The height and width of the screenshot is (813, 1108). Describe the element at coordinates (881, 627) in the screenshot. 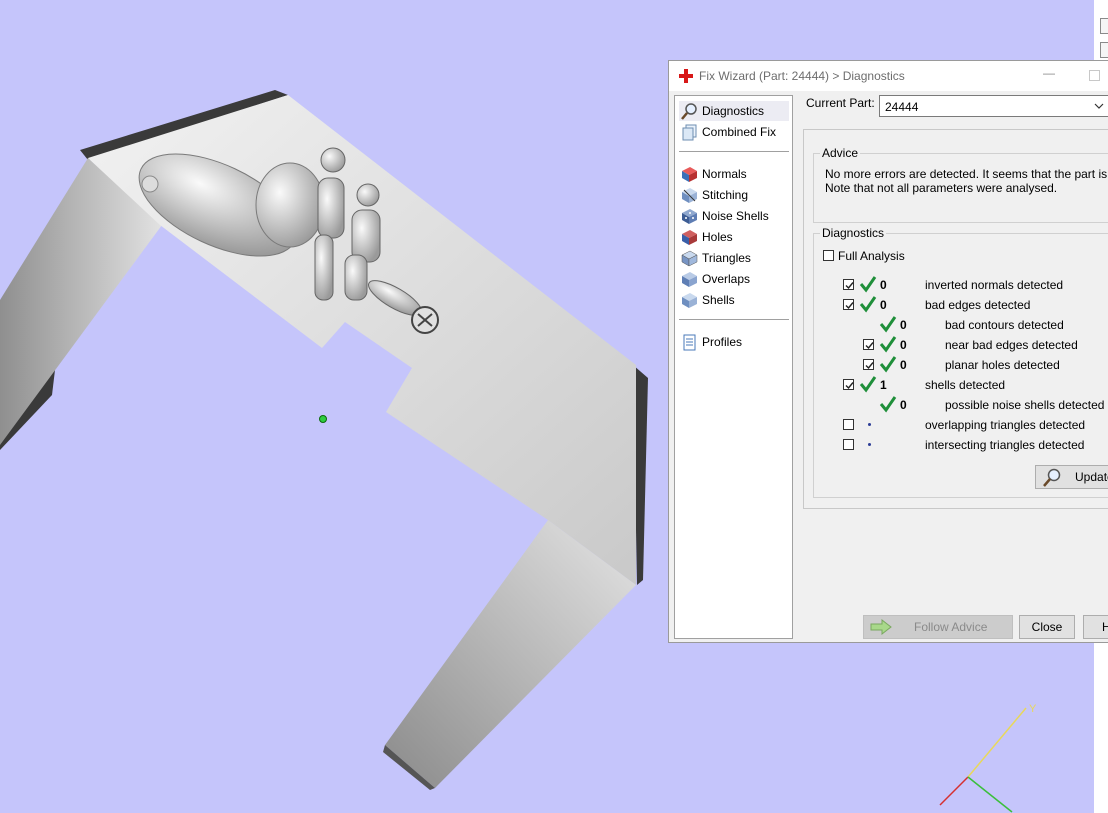

I see `arrow-right-icon` at that location.